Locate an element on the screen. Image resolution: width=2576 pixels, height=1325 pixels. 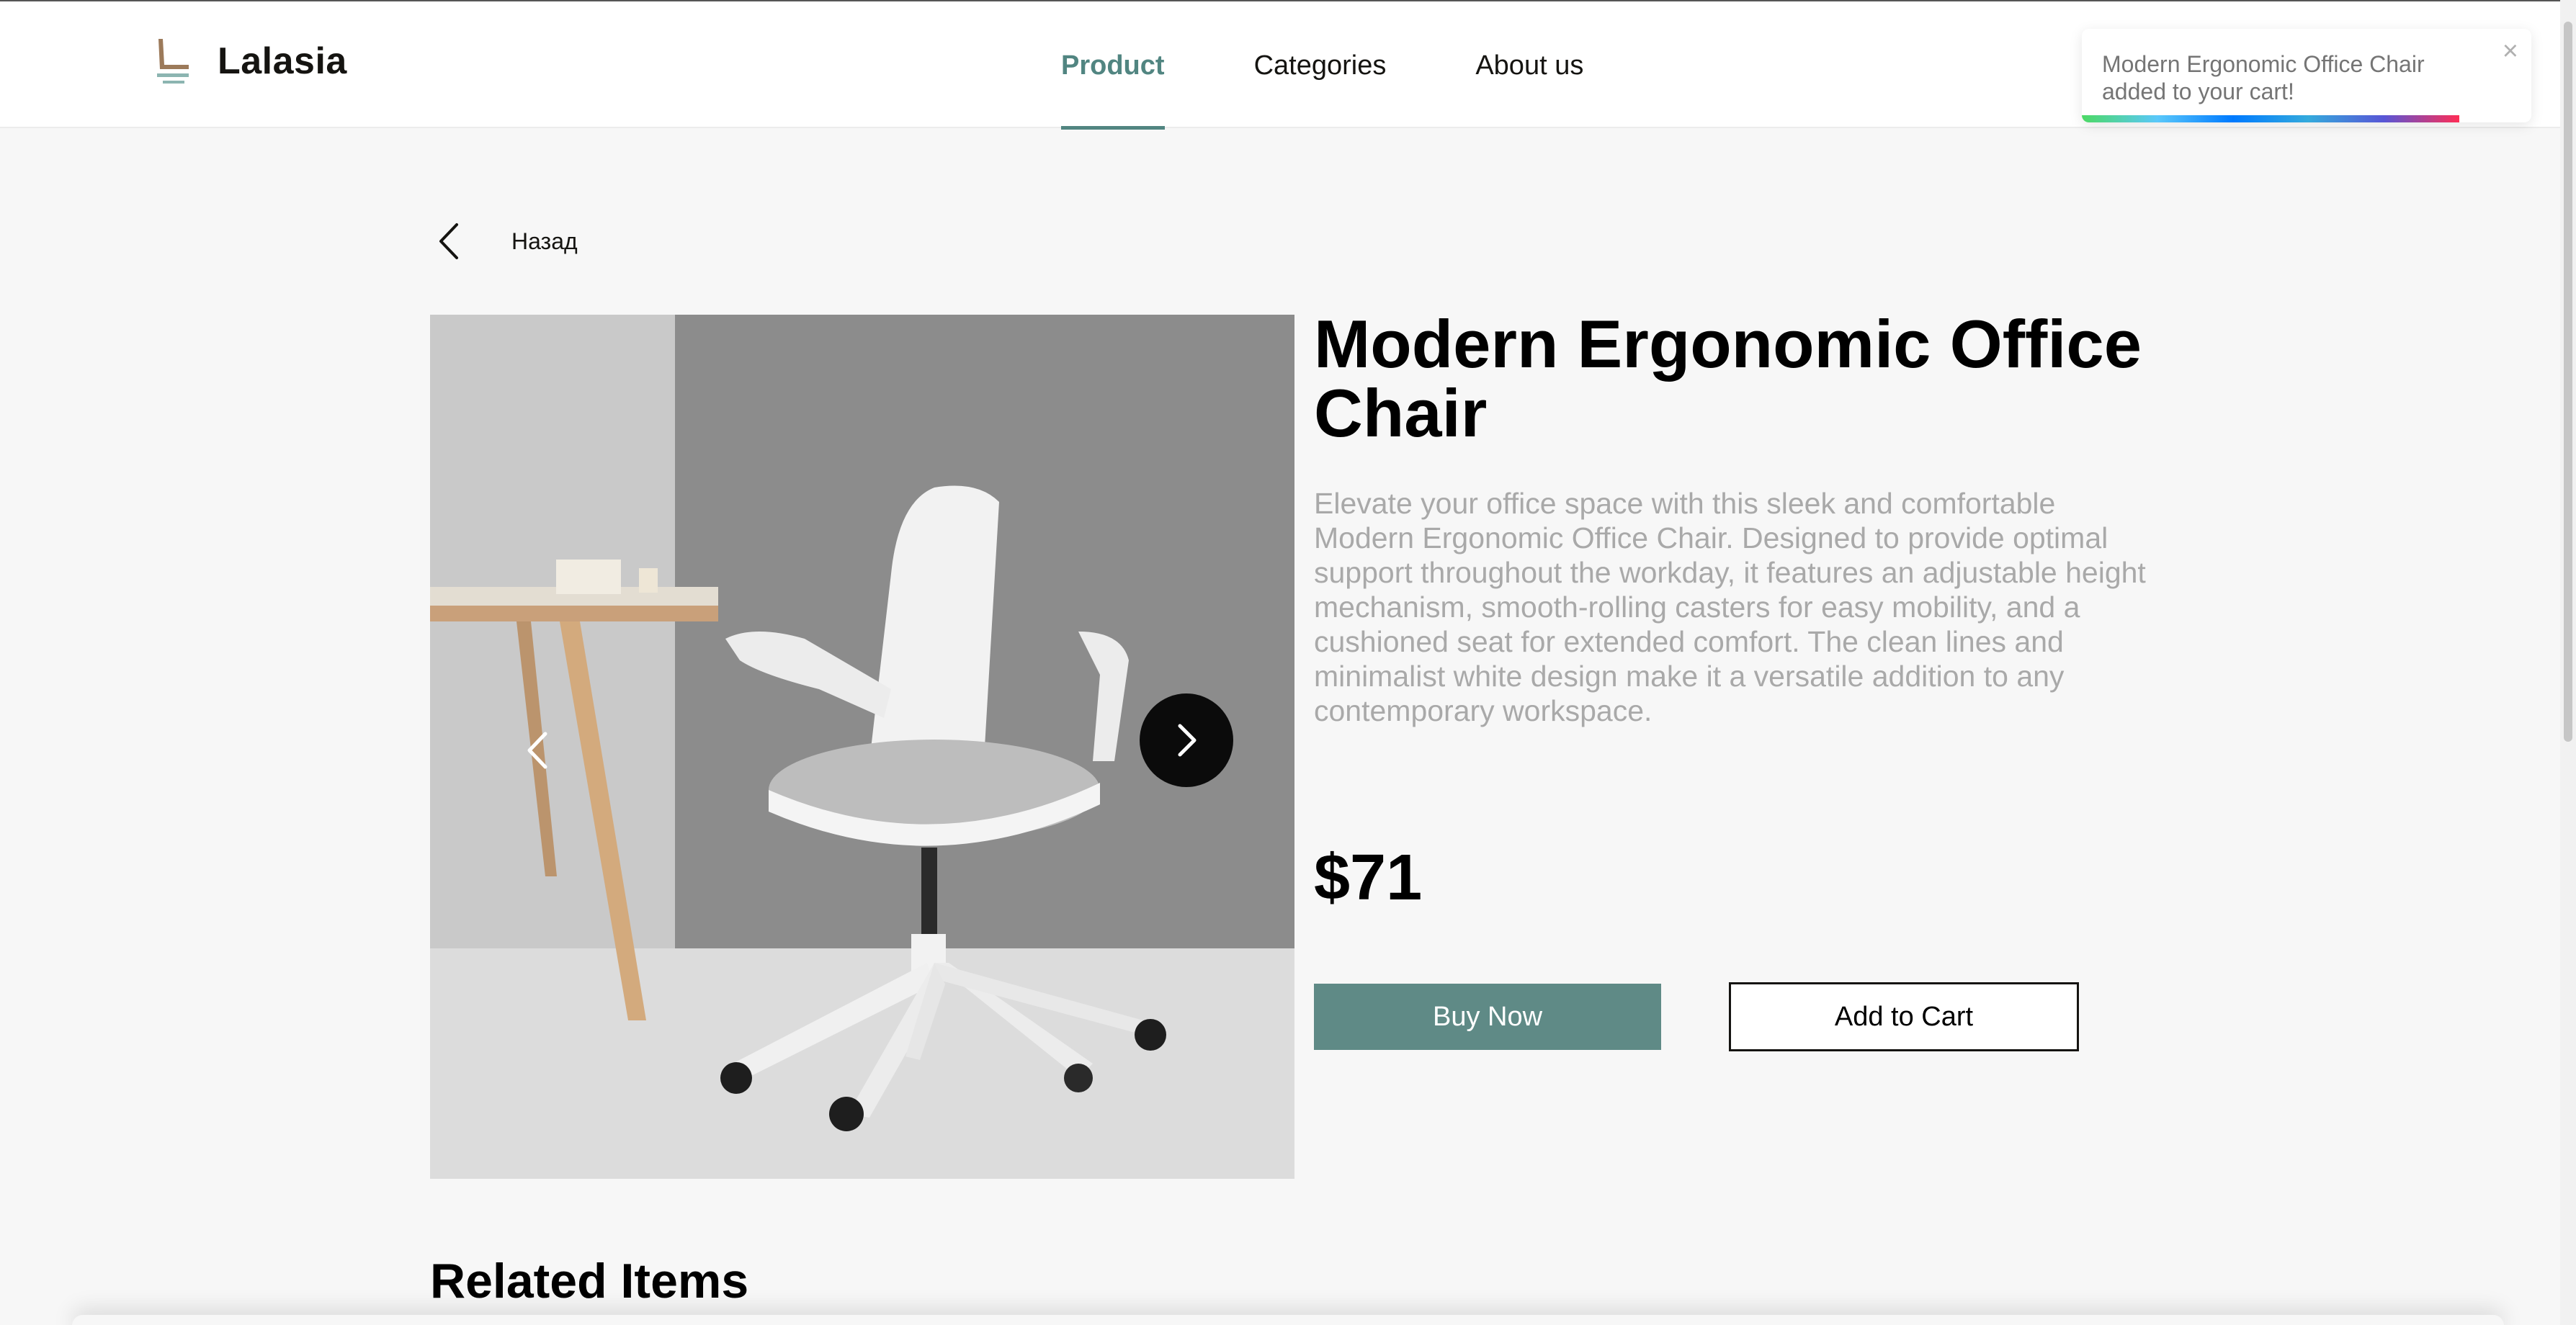
related-items-title: Related Items is located at coordinates (589, 1281).